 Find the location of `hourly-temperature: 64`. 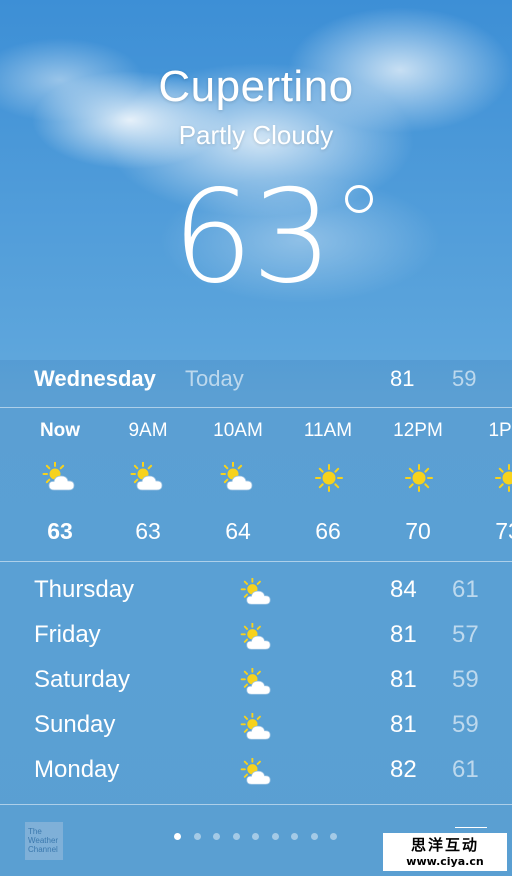

hourly-temperature: 64 is located at coordinates (238, 531).